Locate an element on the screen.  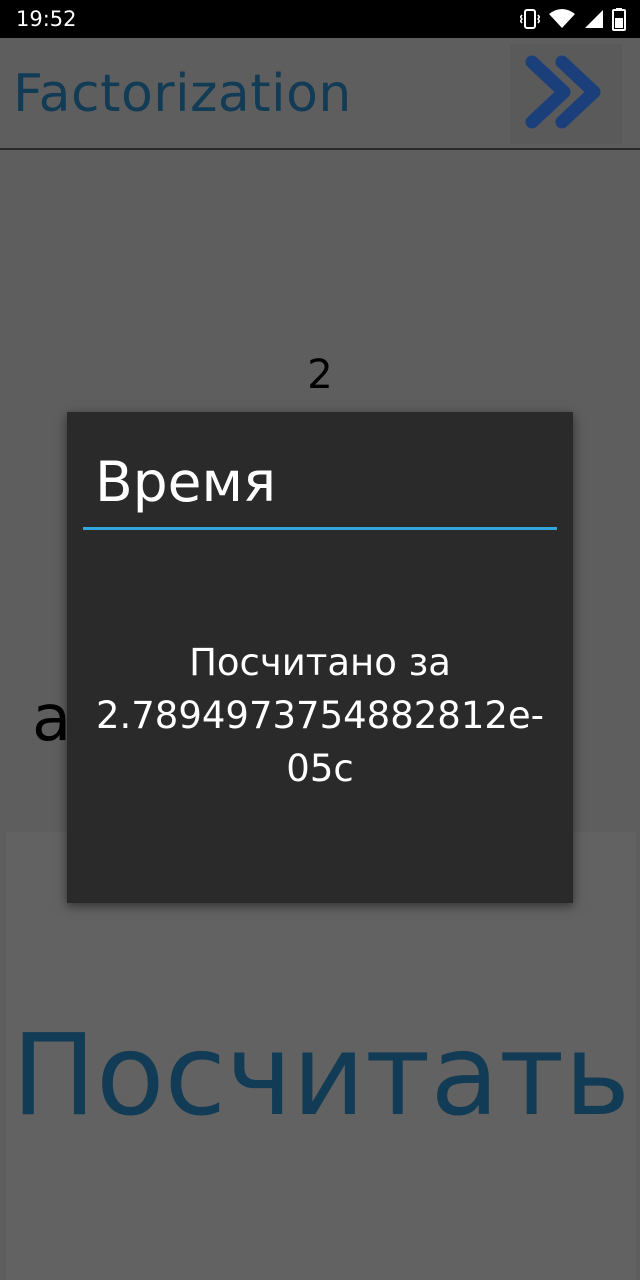
dialog-message-line: Посчитано за is located at coordinates (320, 662).